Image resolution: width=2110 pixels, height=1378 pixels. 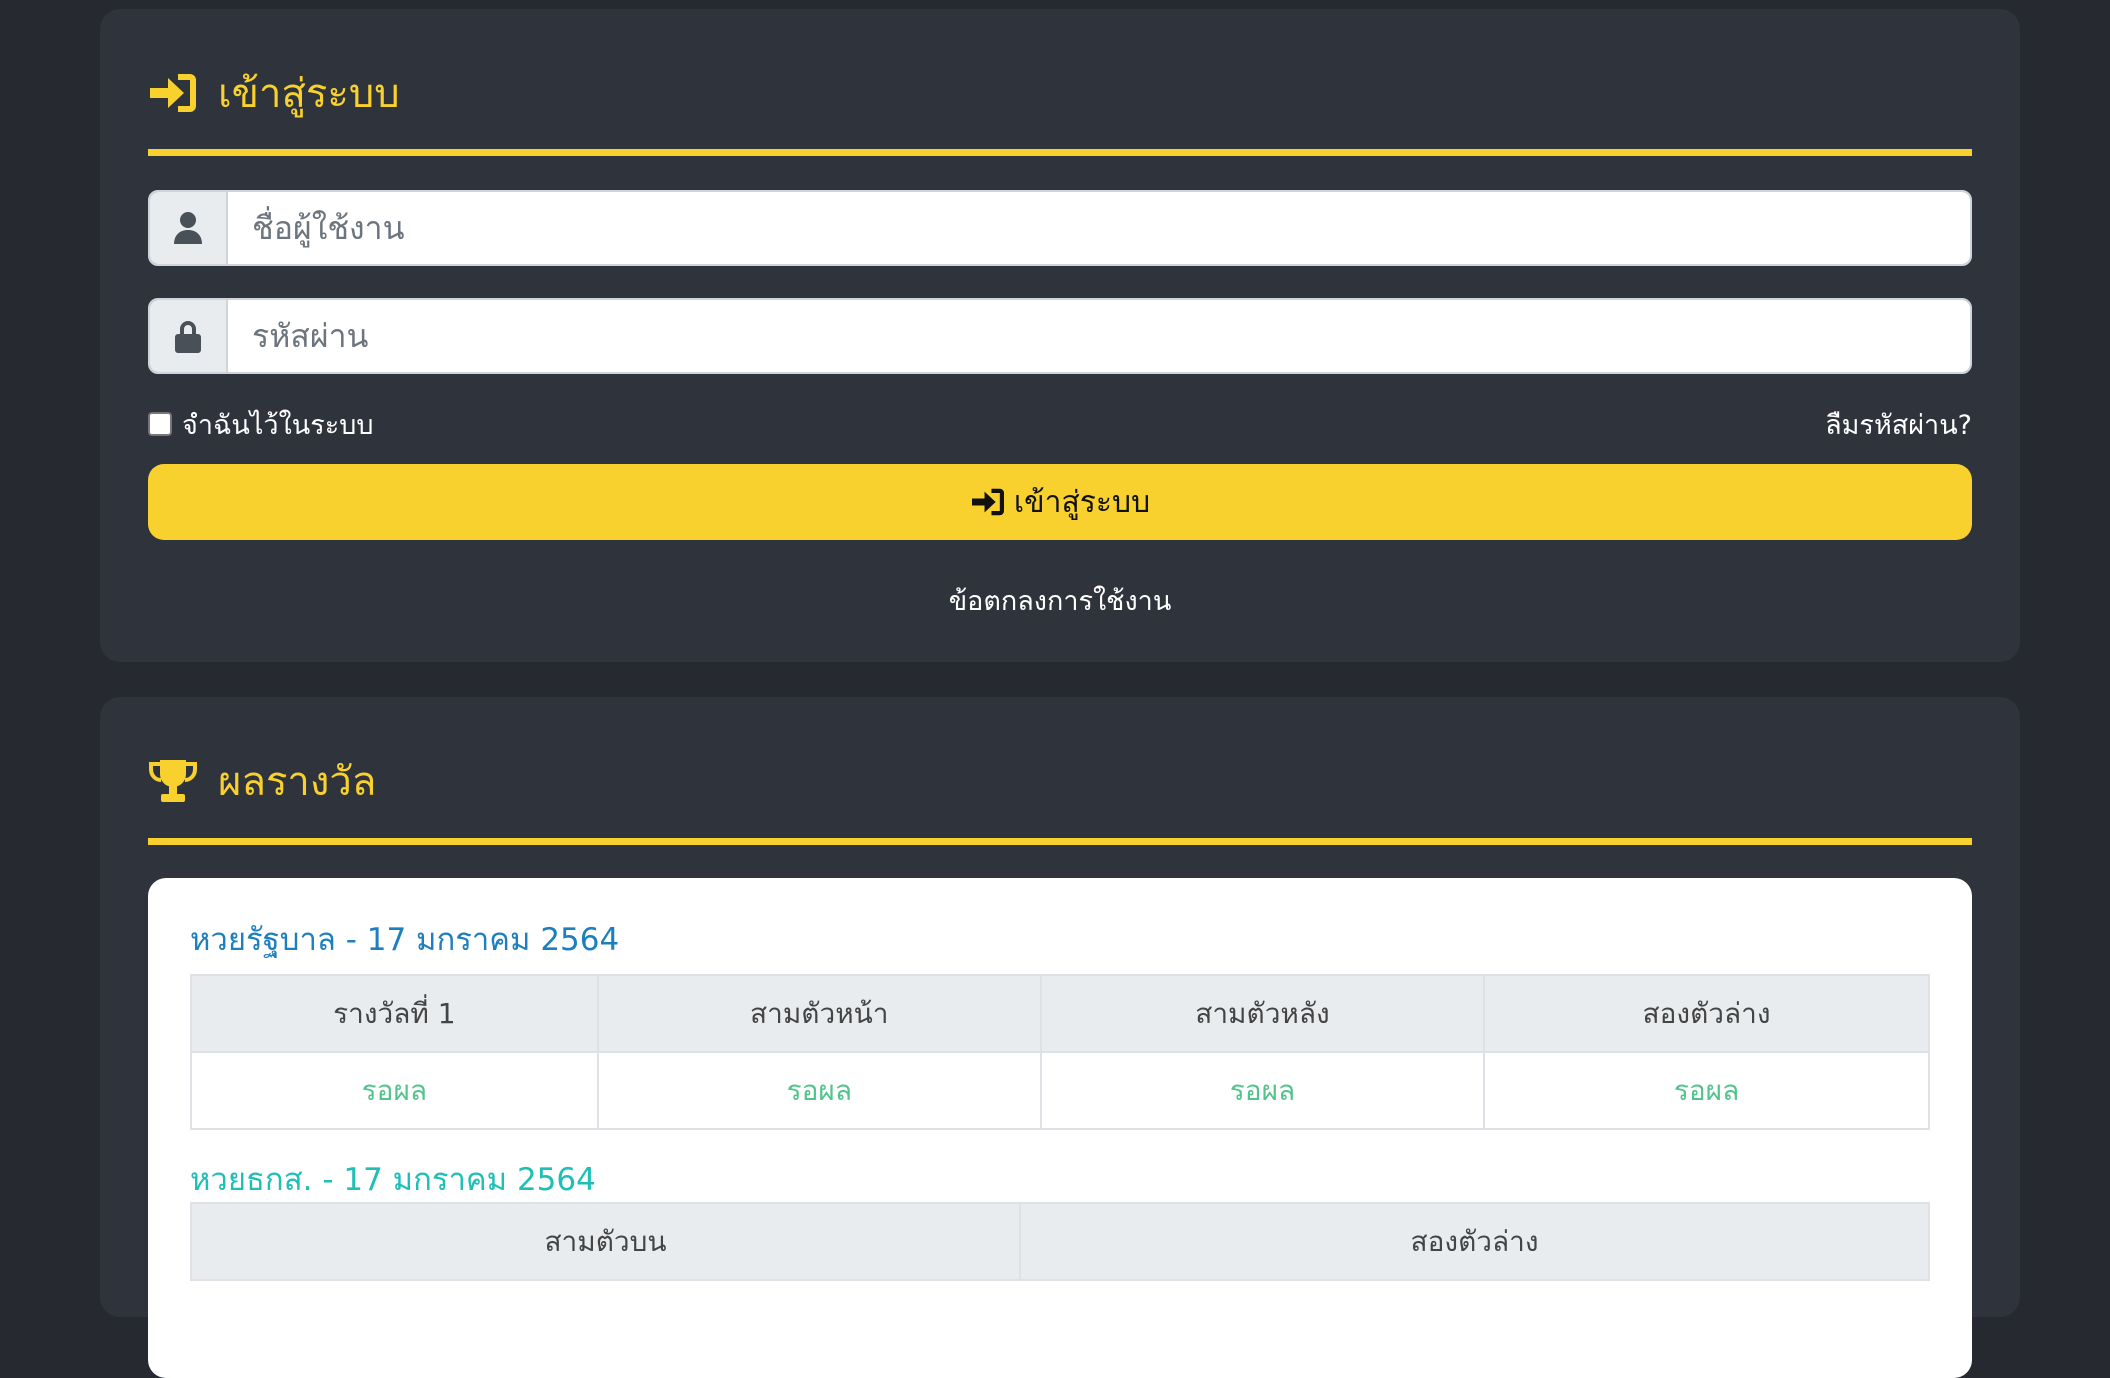 What do you see at coordinates (393, 1180) in the screenshot?
I see `baac-lottery-title: หวยธกส. - 17 มกราคม 2564` at bounding box center [393, 1180].